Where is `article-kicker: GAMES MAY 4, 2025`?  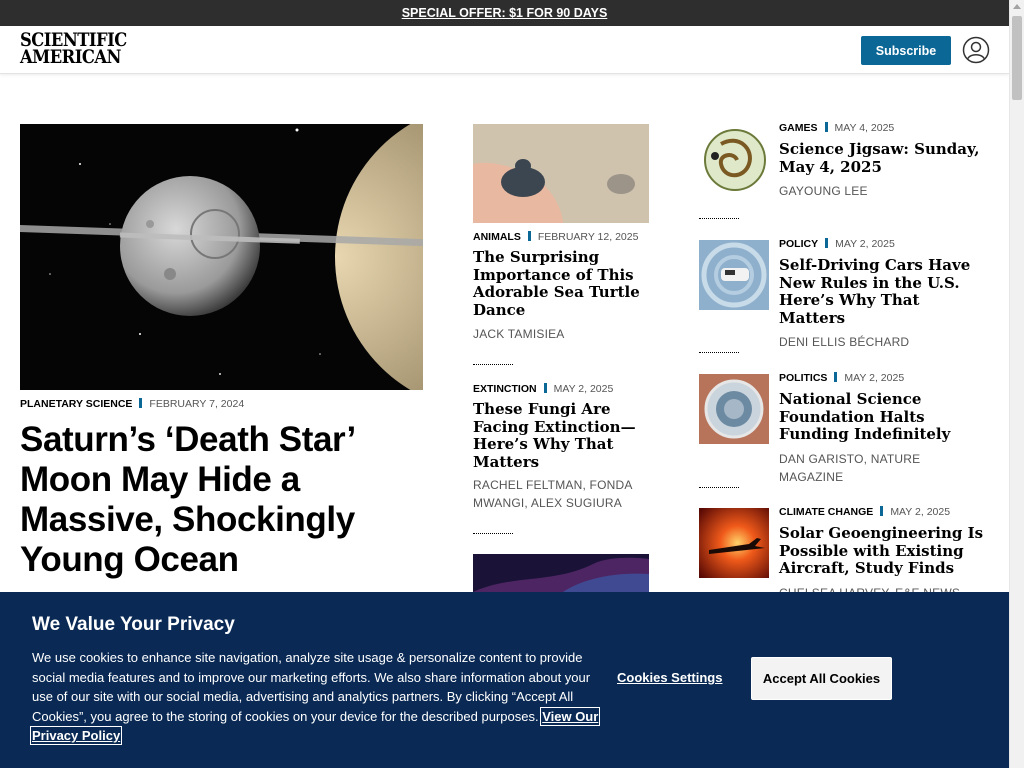
article-kicker: GAMES MAY 4, 2025 is located at coordinates (881, 128).